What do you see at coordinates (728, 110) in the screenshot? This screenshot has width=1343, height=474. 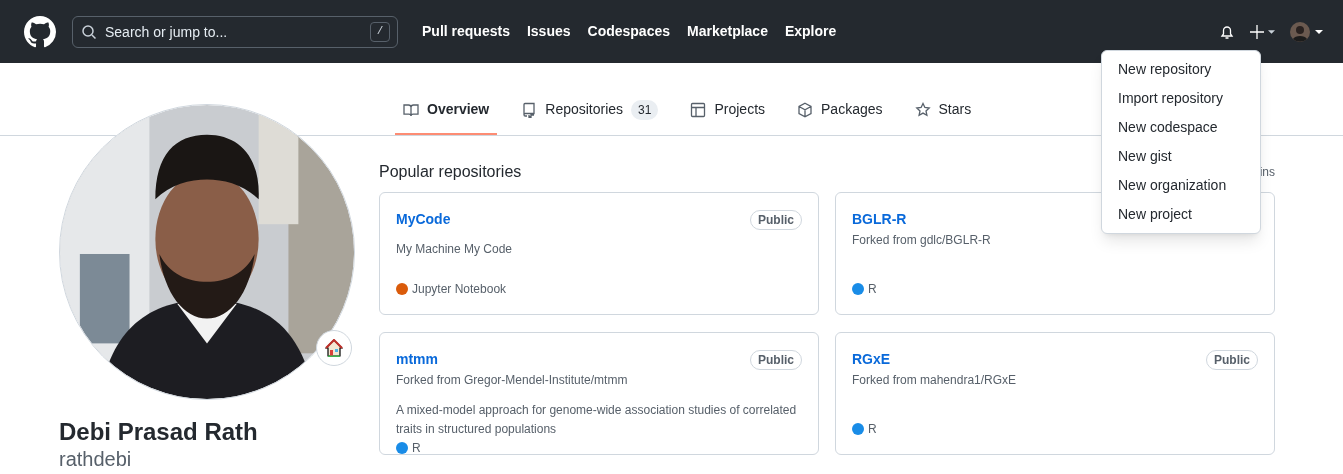 I see `profile-tab: Projects` at bounding box center [728, 110].